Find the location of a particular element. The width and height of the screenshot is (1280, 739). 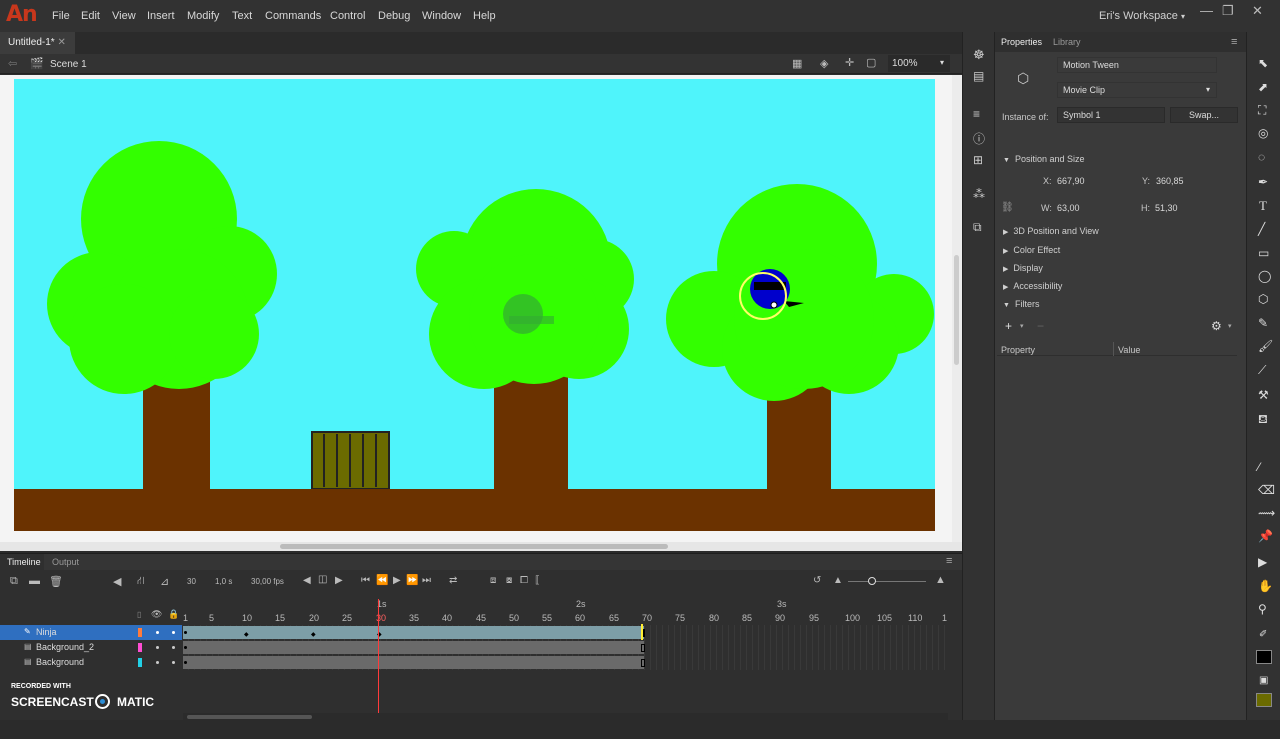

instance-name-field: Motion Tween is located at coordinates (1137, 65).